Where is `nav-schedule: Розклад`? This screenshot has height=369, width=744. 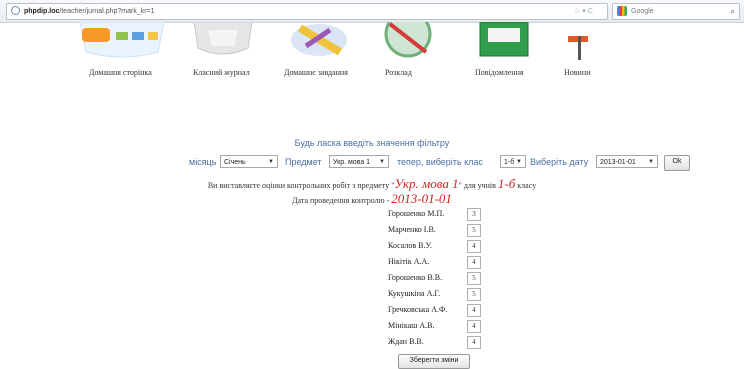
nav-schedule: Розклад is located at coordinates (398, 72).